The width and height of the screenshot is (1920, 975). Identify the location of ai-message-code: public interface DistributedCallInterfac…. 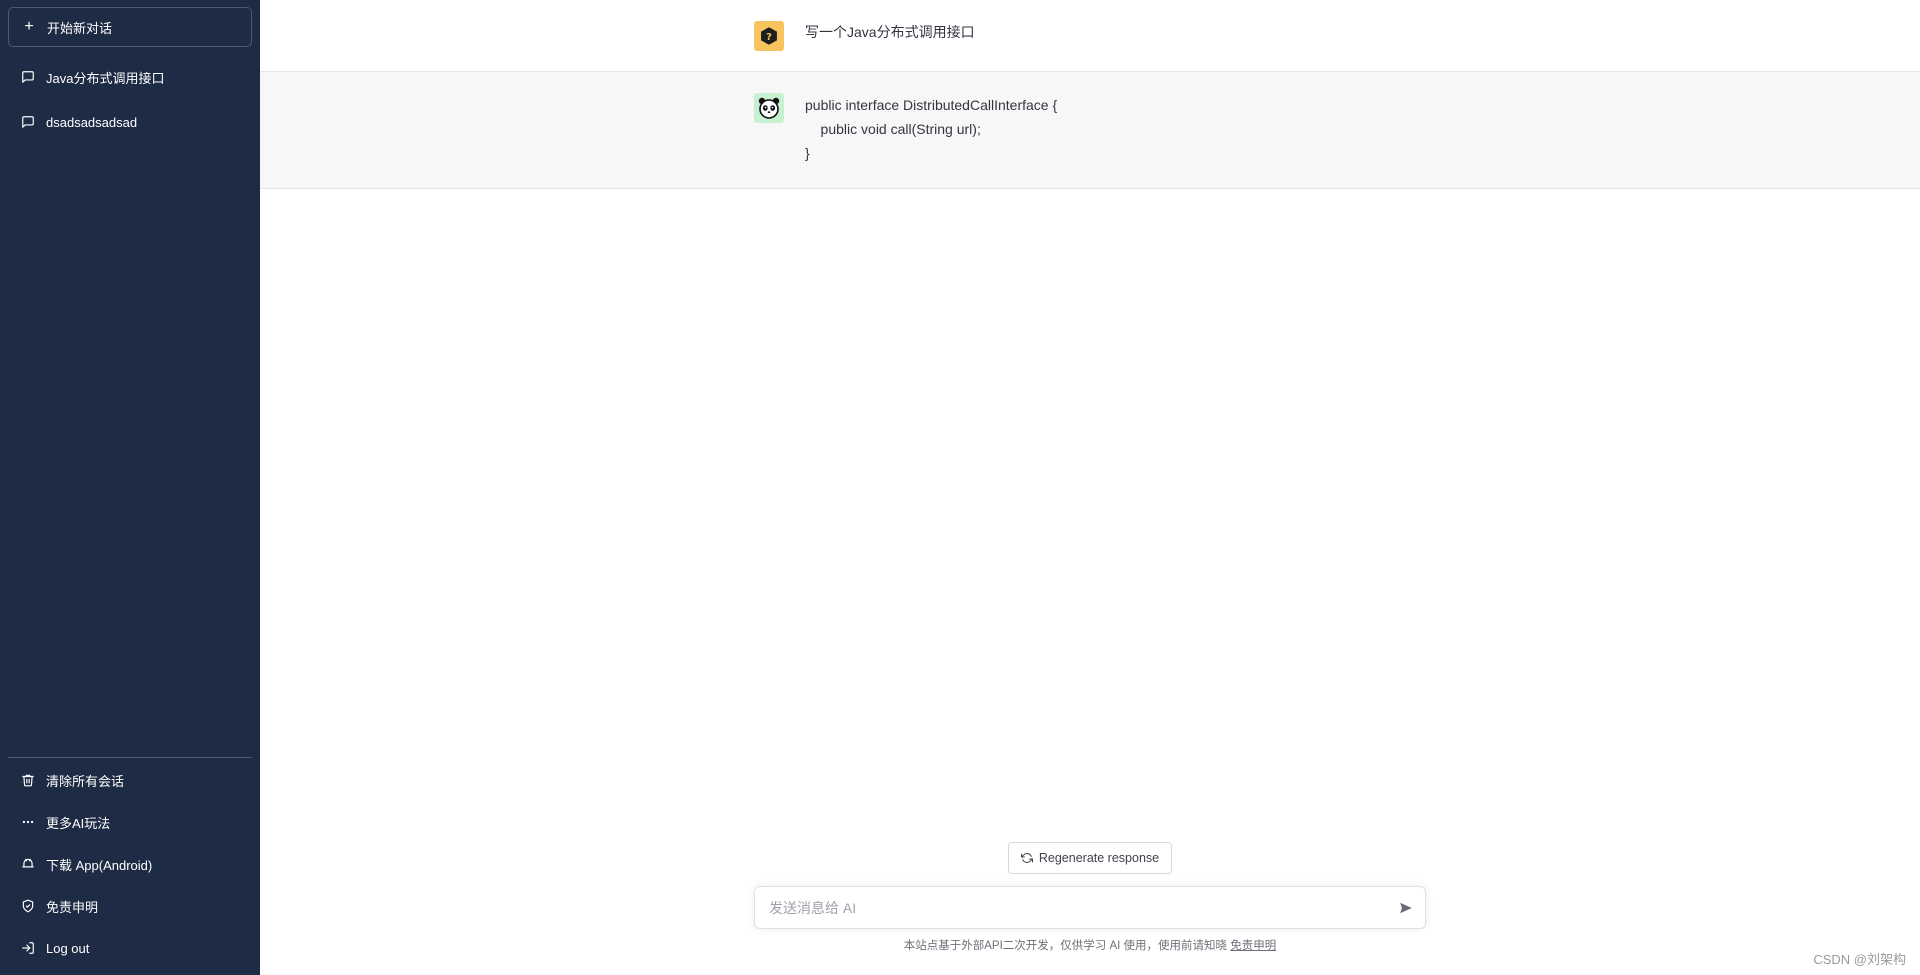
(931, 129).